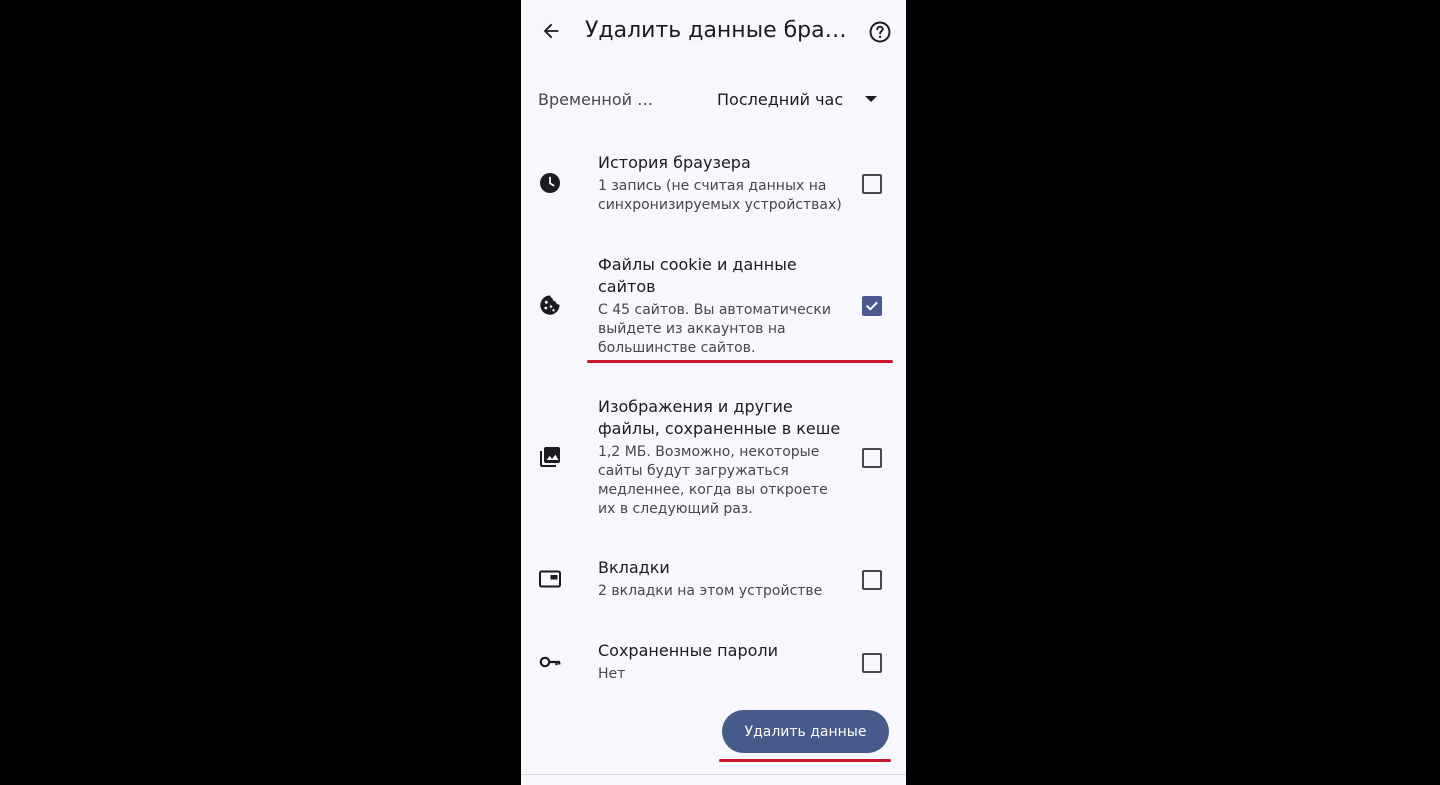  Describe the element at coordinates (872, 580) in the screenshot. I see `tabs-checkbox` at that location.